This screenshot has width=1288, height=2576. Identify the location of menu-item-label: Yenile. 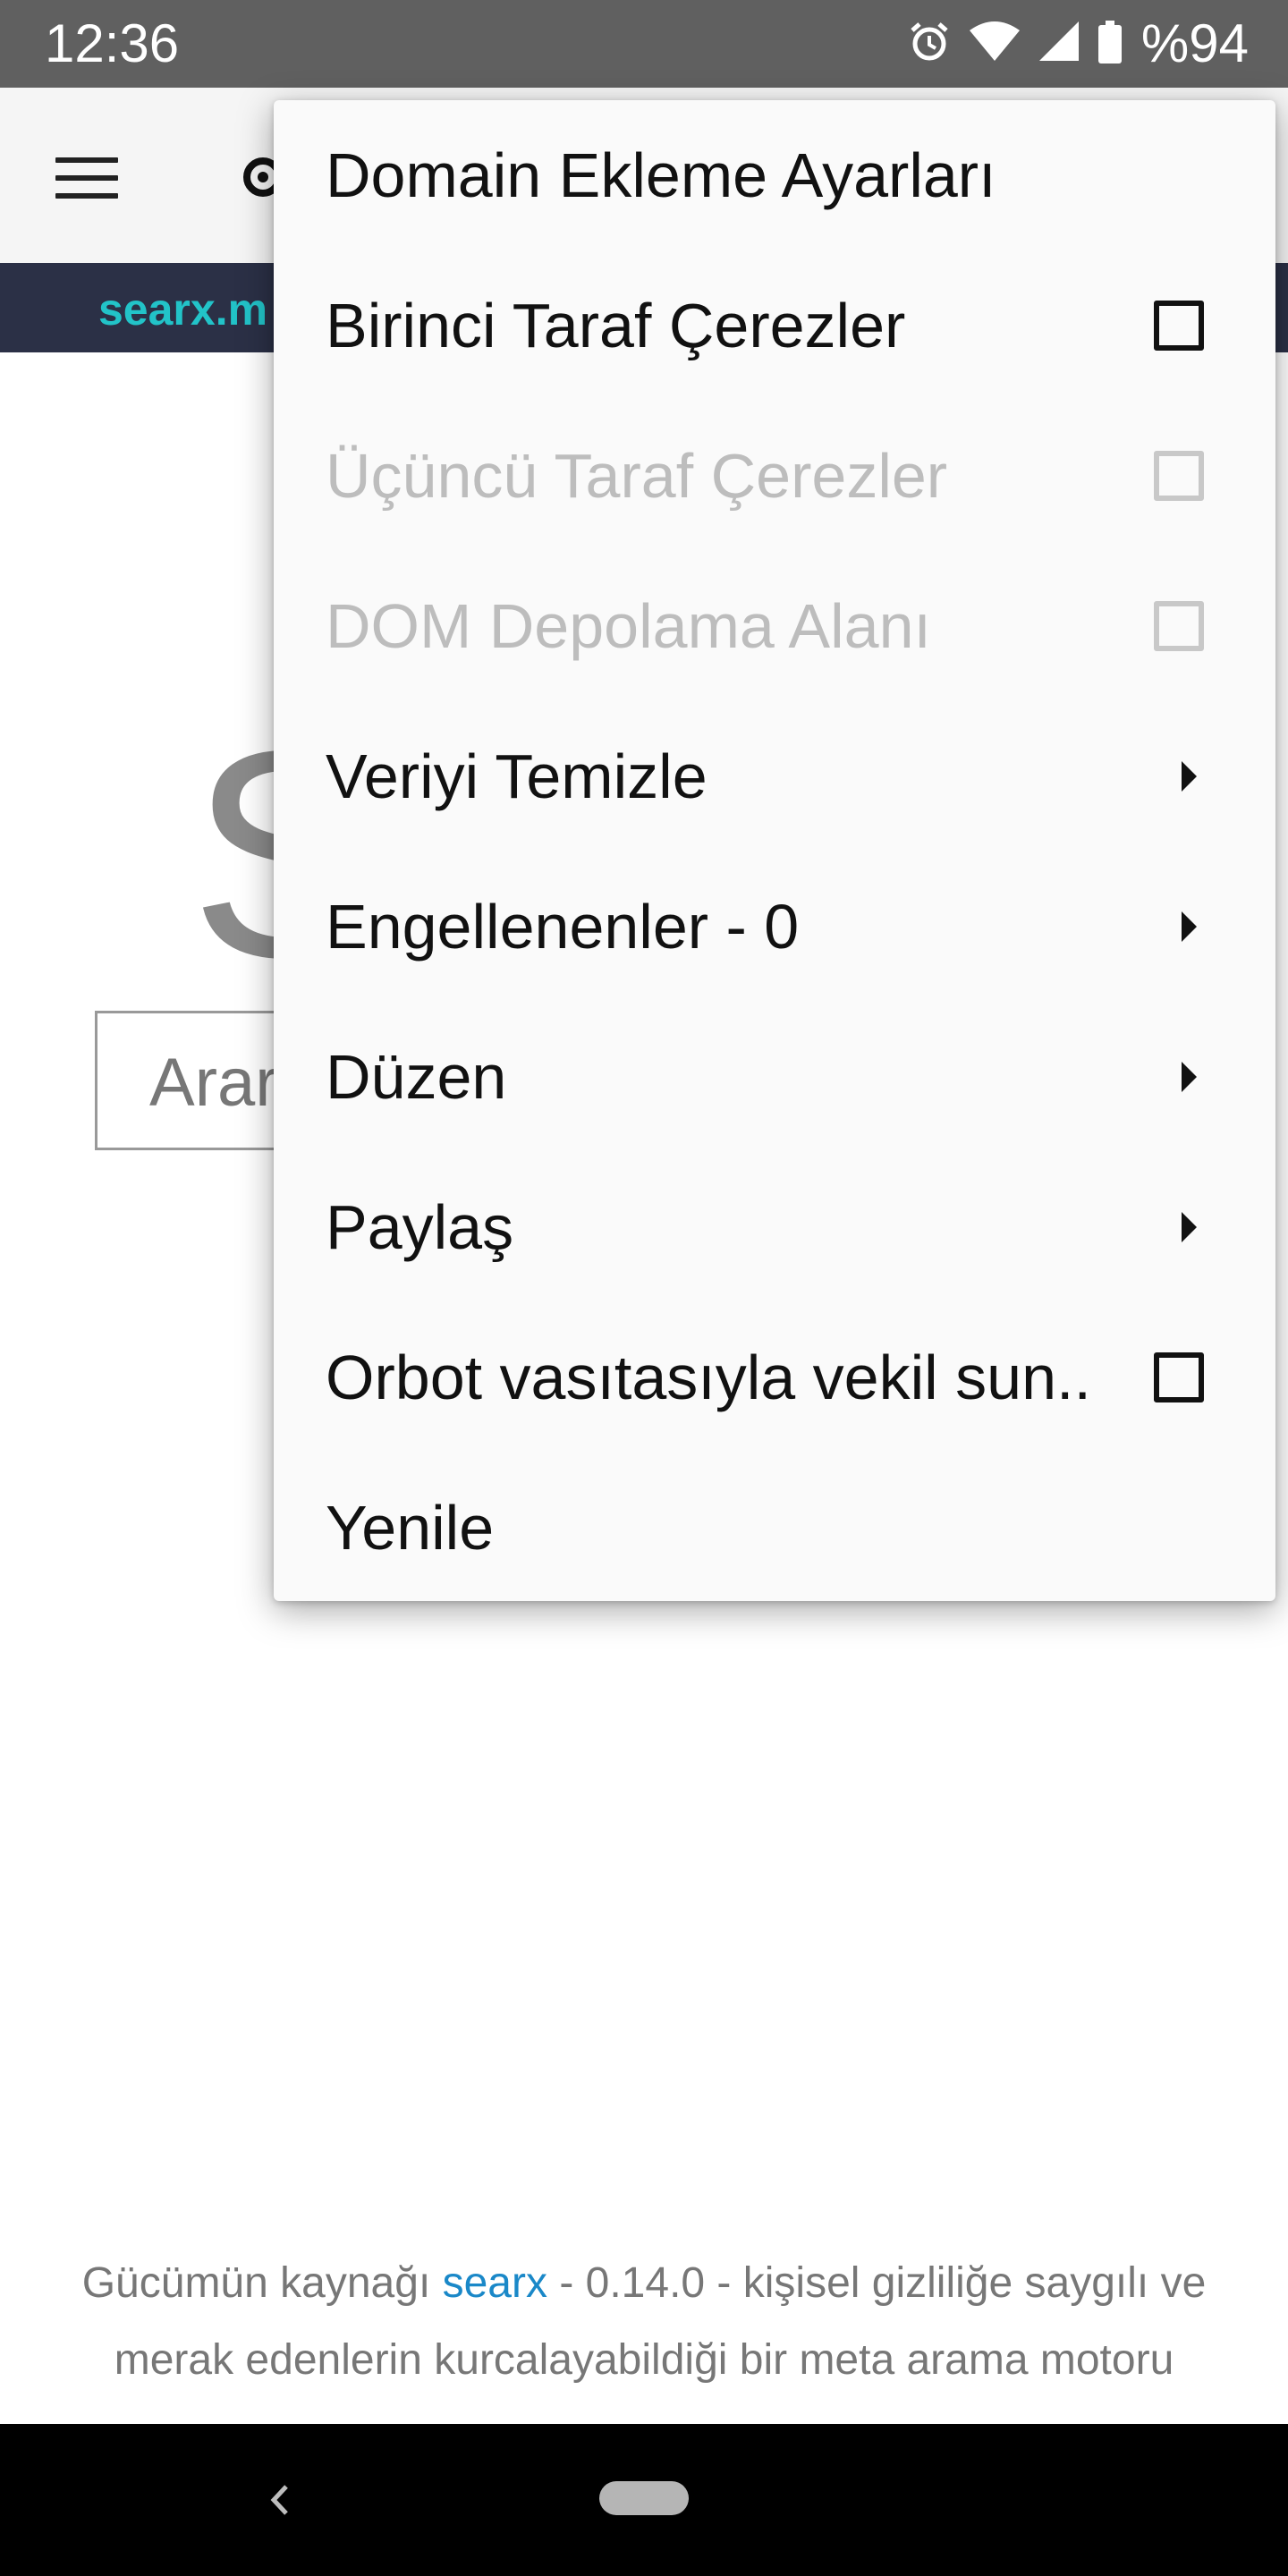
(410, 1528).